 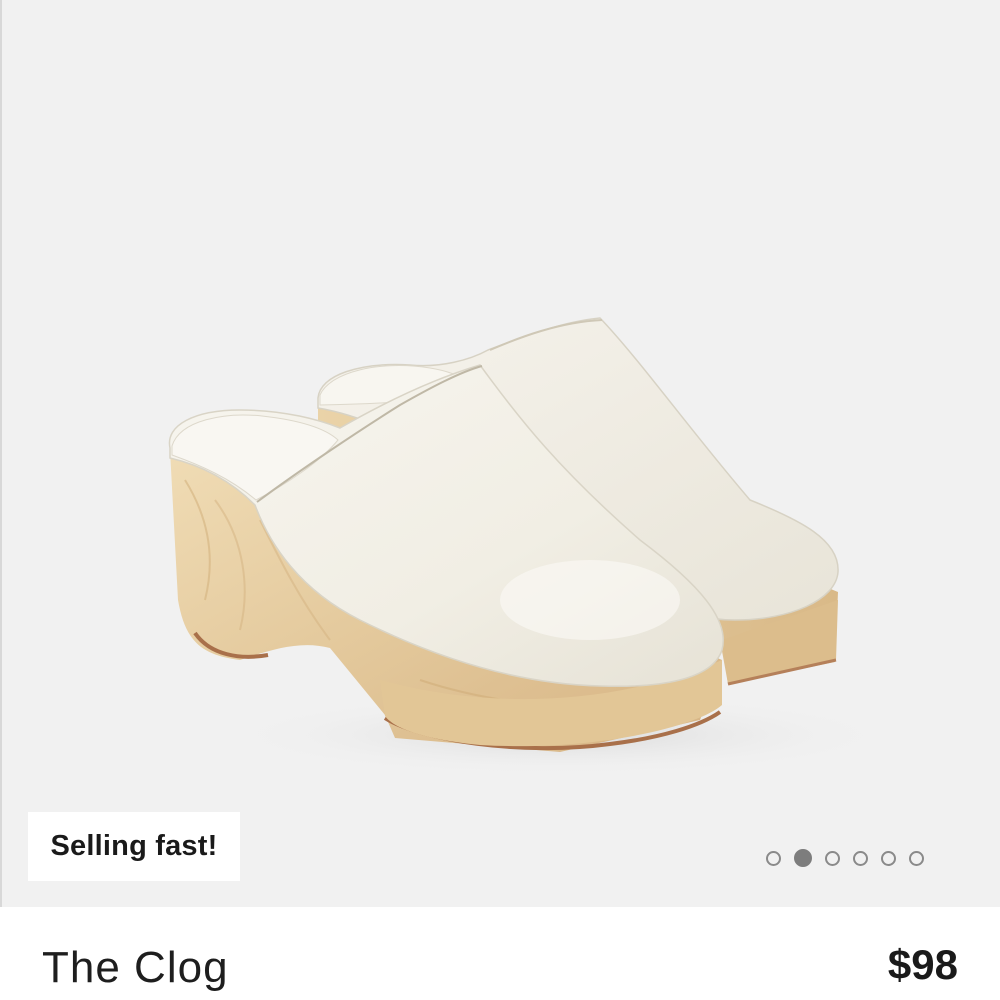 I want to click on carousel-pagination, so click(x=845, y=858).